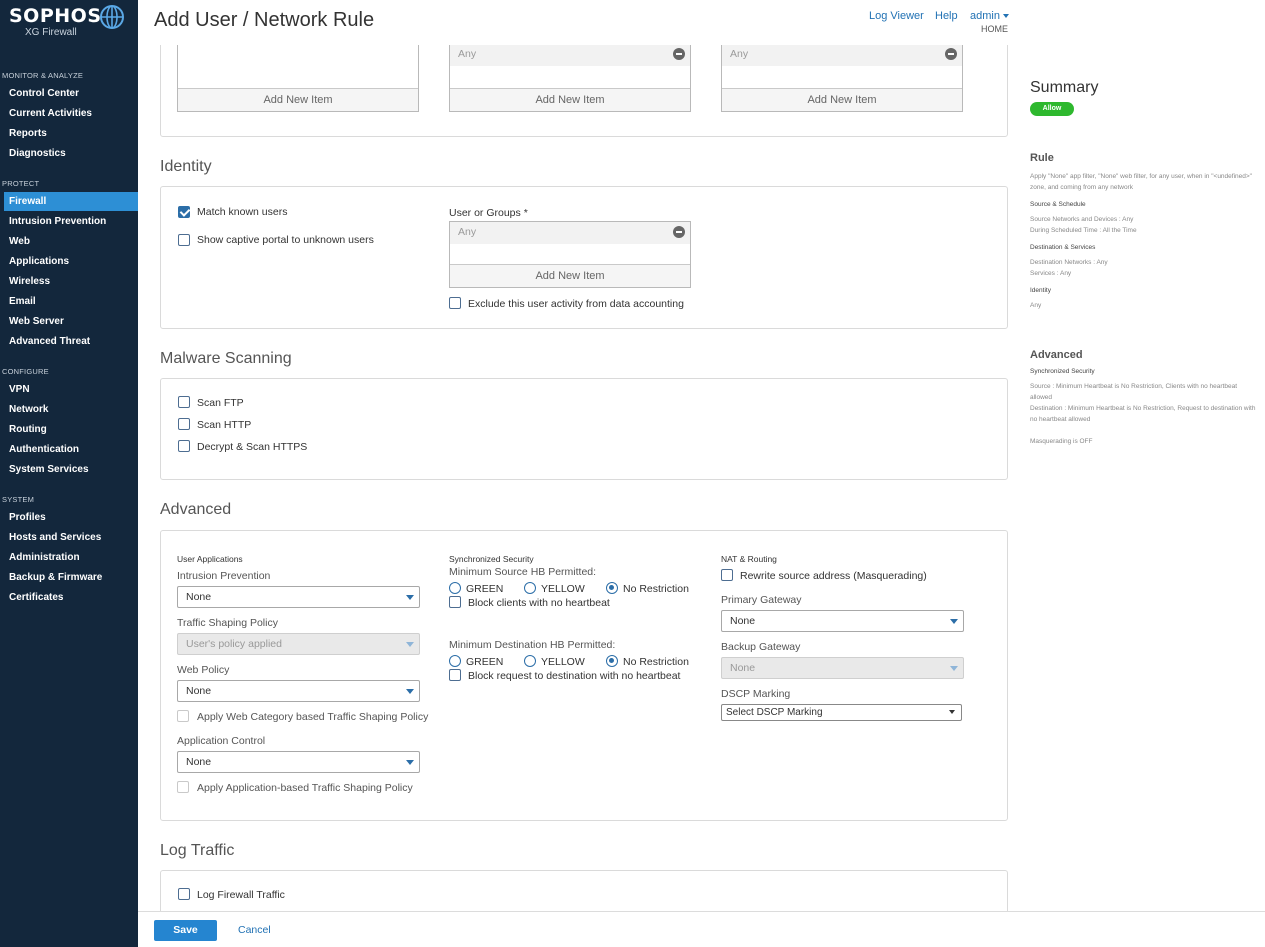  Describe the element at coordinates (254, 930) in the screenshot. I see `cancel-button: Cancel` at that location.